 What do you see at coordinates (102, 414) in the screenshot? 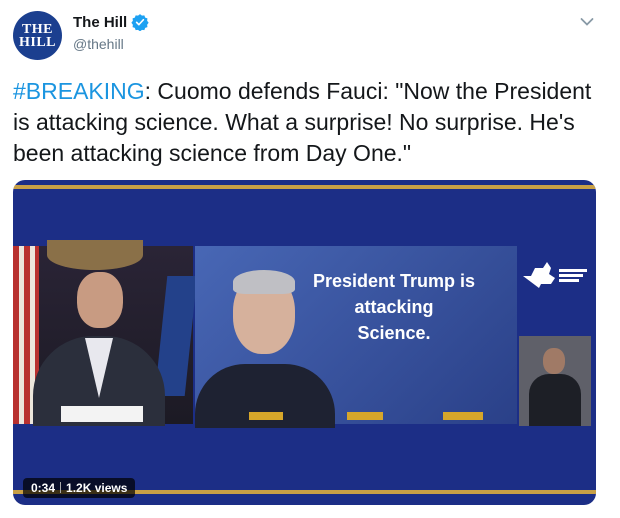
I see `desk-sign` at bounding box center [102, 414].